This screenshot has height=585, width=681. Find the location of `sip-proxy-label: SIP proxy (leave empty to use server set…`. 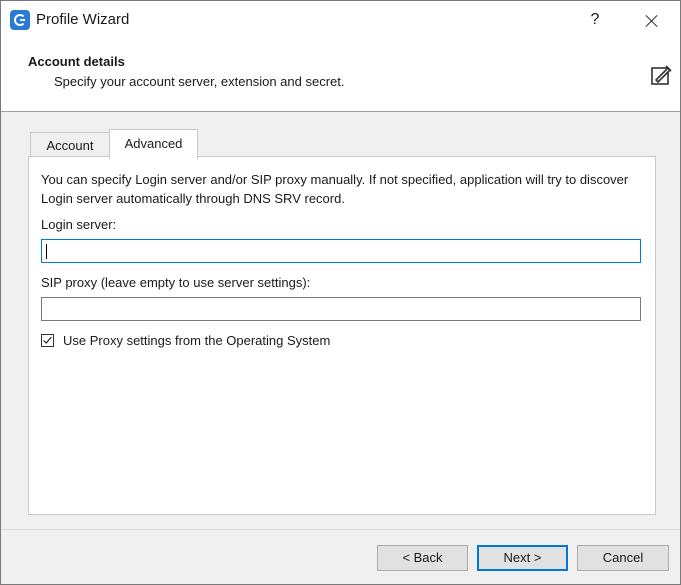

sip-proxy-label: SIP proxy (leave empty to use server set… is located at coordinates (176, 282).